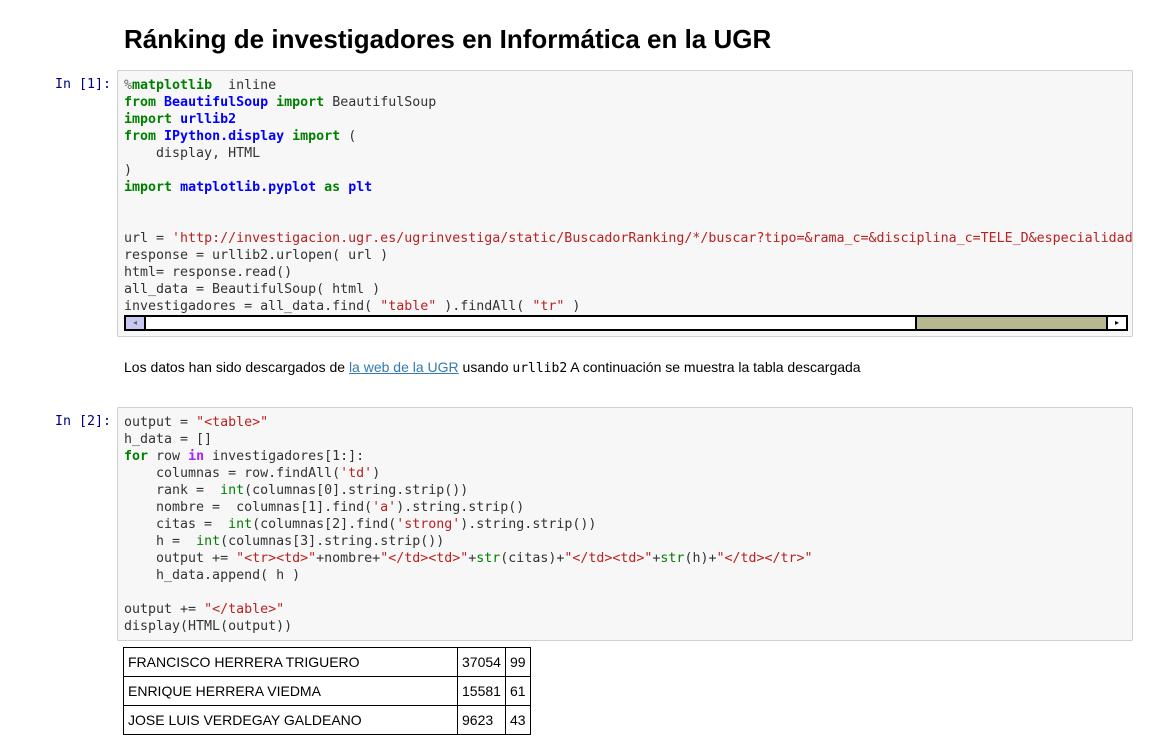 The height and width of the screenshot is (735, 1176). Describe the element at coordinates (82, 421) in the screenshot. I see `cell-2-prompt: In [2]:` at that location.